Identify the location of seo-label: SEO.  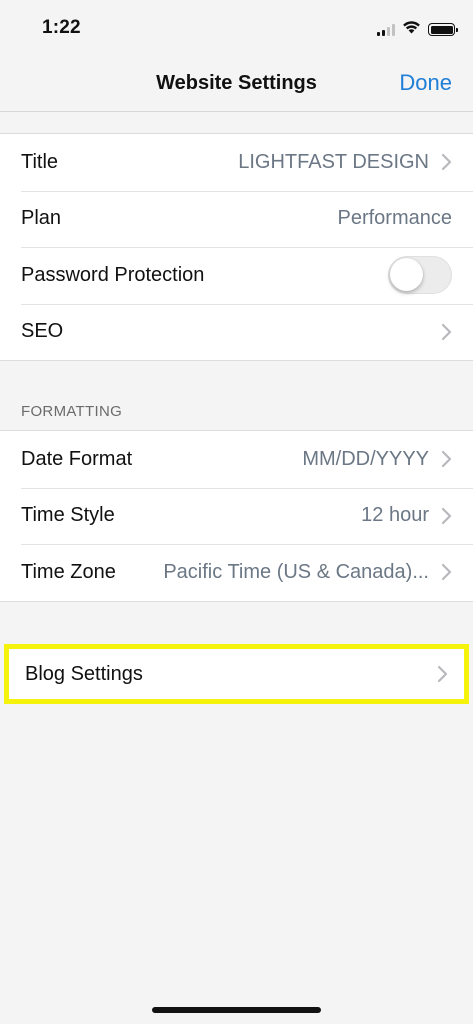
(42, 331).